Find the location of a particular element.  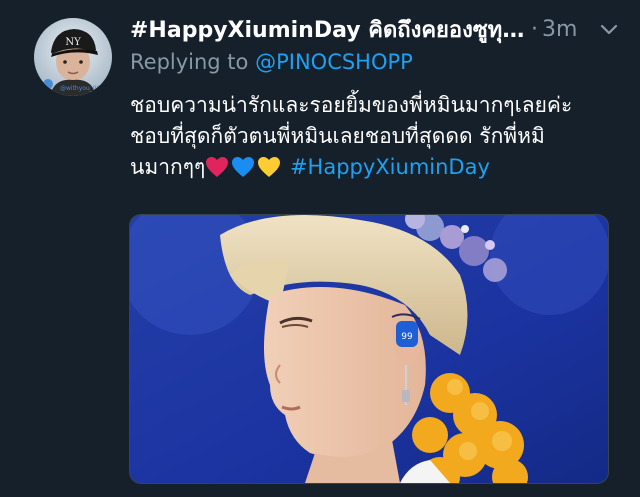

blue-heart-icon is located at coordinates (243, 171).